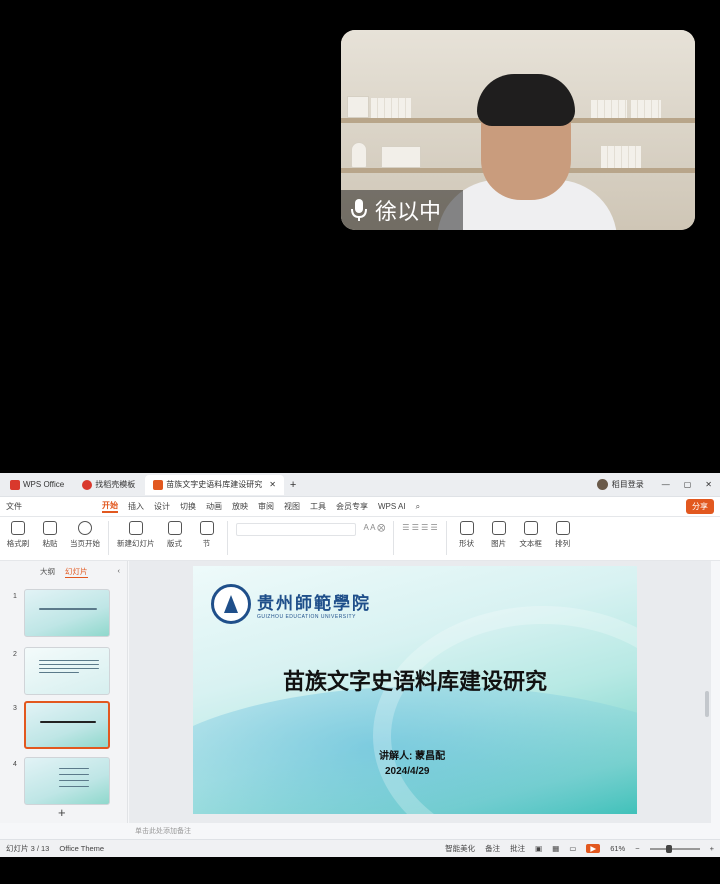  I want to click on slide-date: 2024/4/29, so click(407, 771).